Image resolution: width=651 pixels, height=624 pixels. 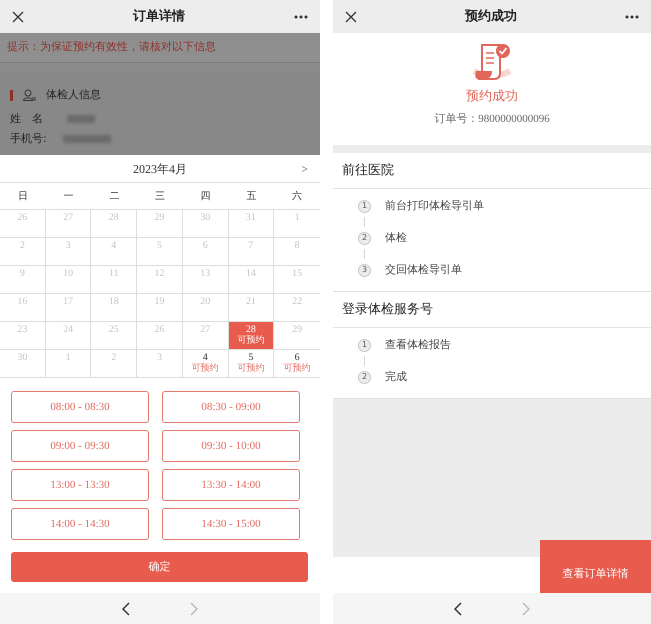 What do you see at coordinates (80, 446) in the screenshot?
I see `time-slot-button: 09:00 - 09:30` at bounding box center [80, 446].